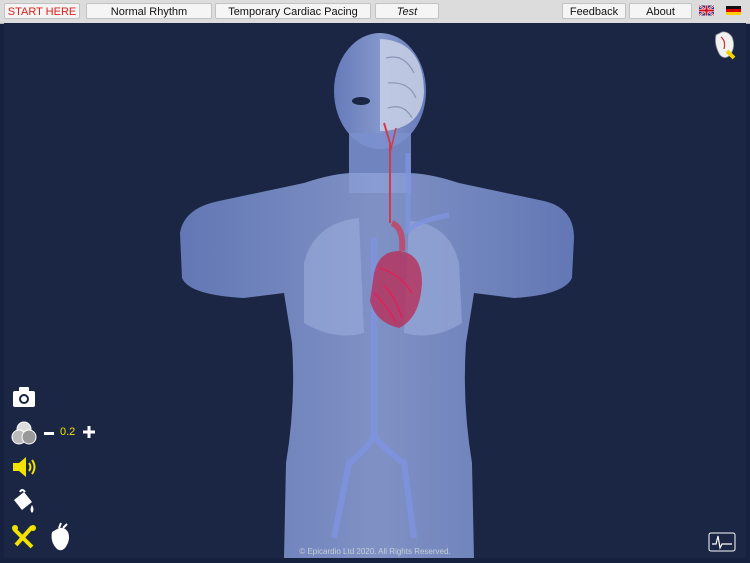 Image resolution: width=750 pixels, height=563 pixels. What do you see at coordinates (594, 11) in the screenshot?
I see `feedback-button: Feedback` at bounding box center [594, 11].